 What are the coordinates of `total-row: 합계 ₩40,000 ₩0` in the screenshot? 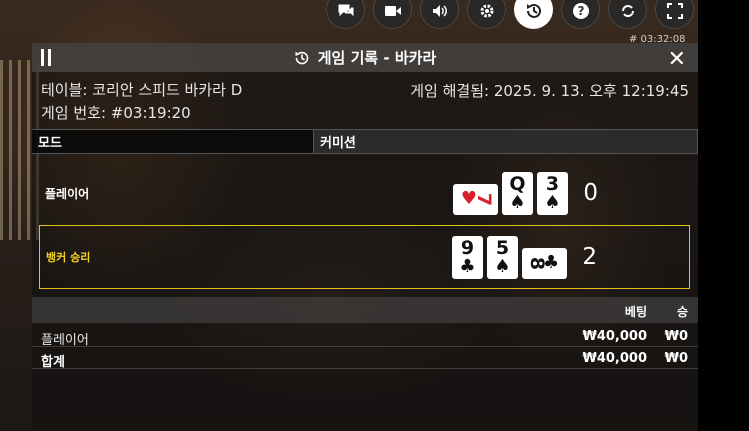 It's located at (365, 359).